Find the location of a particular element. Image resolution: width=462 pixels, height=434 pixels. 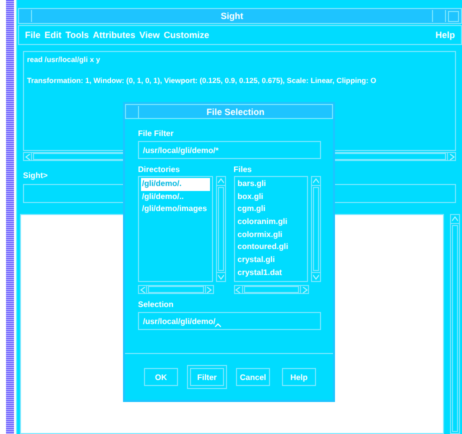

window-title: Sight is located at coordinates (232, 16).